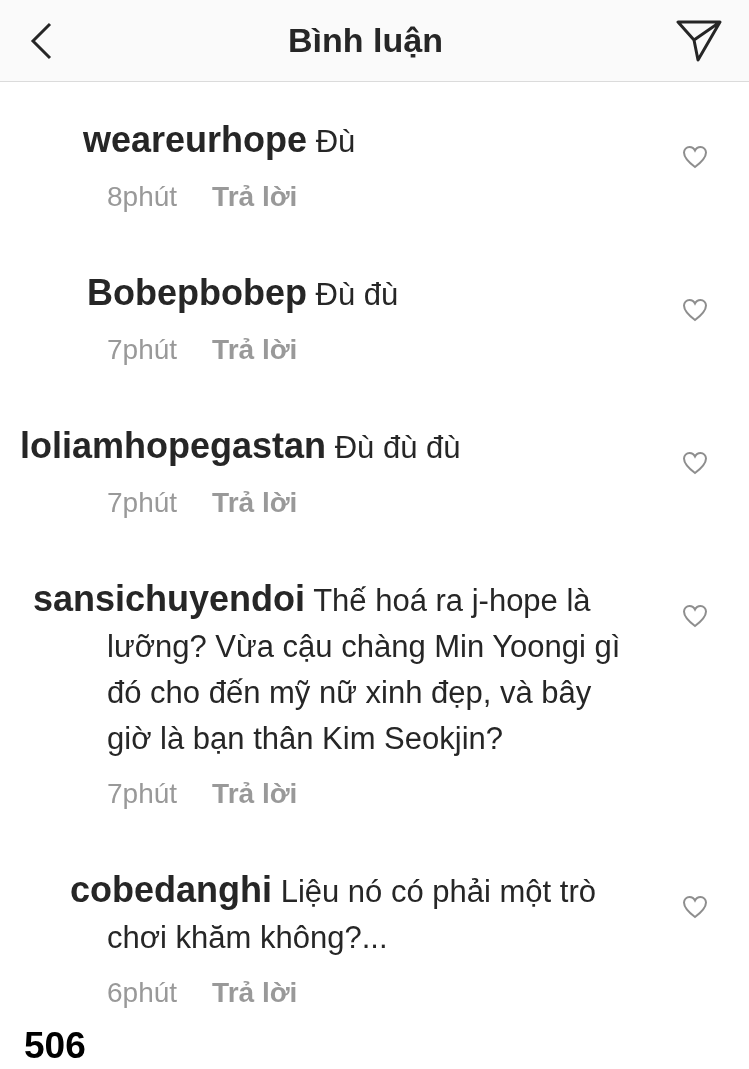 The width and height of the screenshot is (749, 1069). I want to click on back-icon, so click(41, 40).